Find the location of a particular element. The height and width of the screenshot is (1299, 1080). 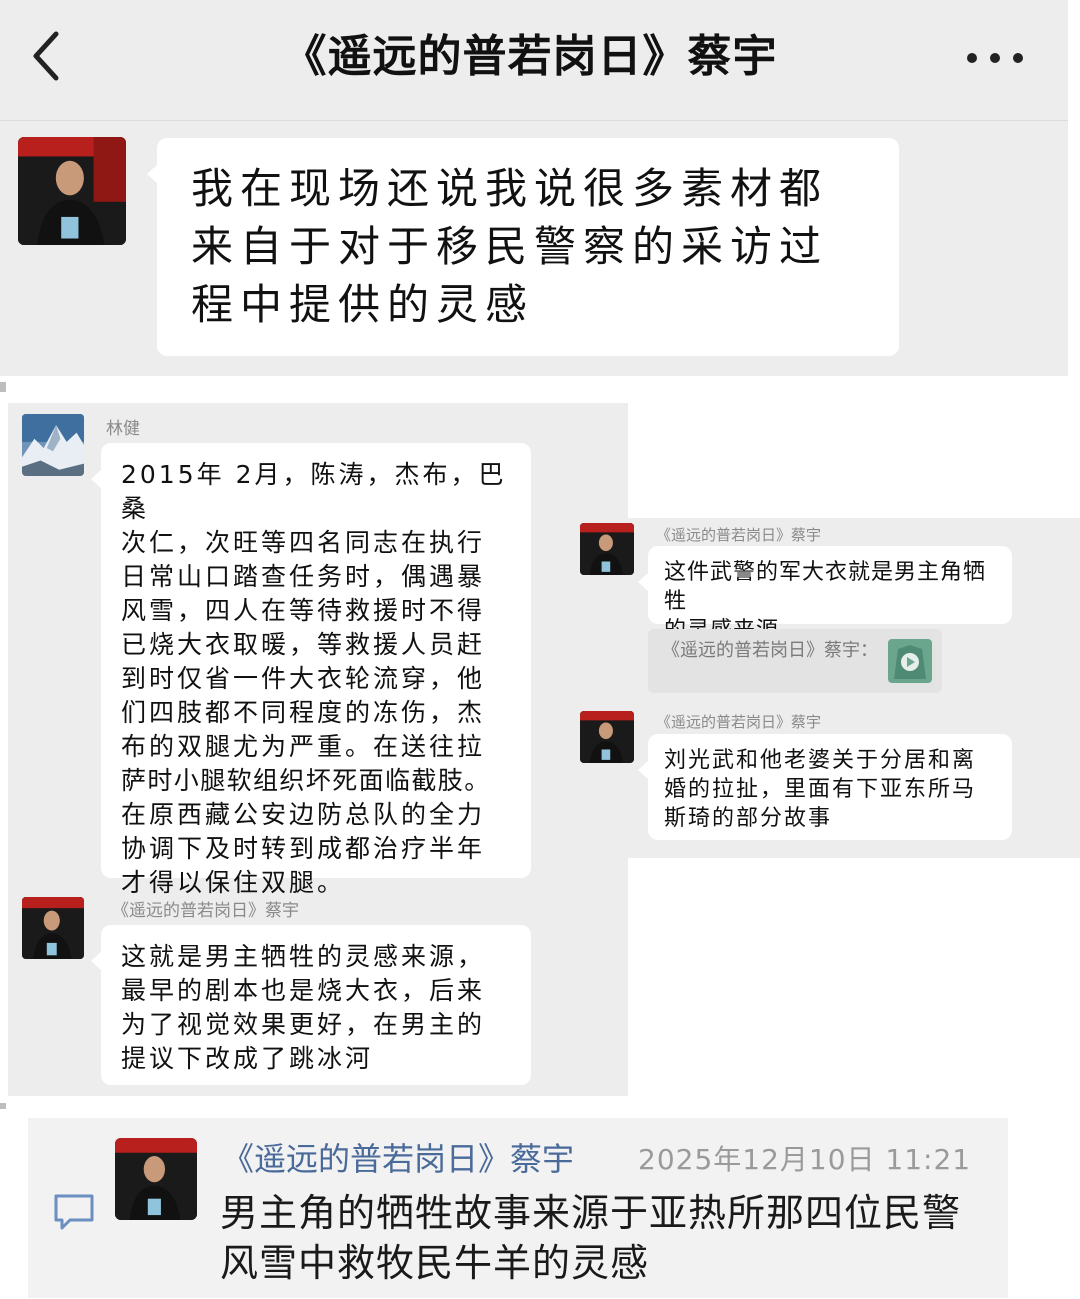

message-line: 们四肢都不同程度的冻伤，杰 is located at coordinates (303, 712).